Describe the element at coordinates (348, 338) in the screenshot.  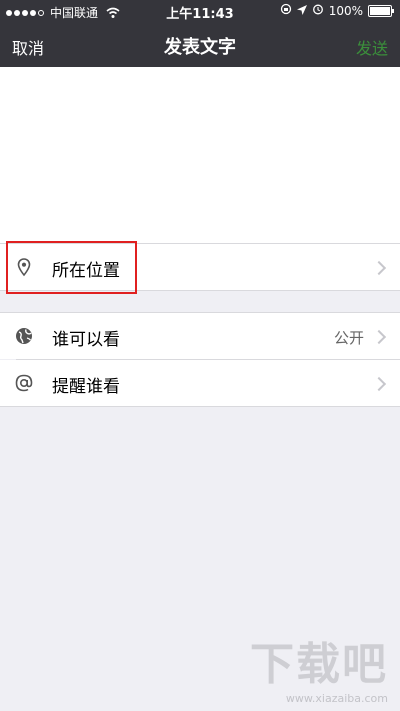
I see `visibility-value: 公开` at that location.